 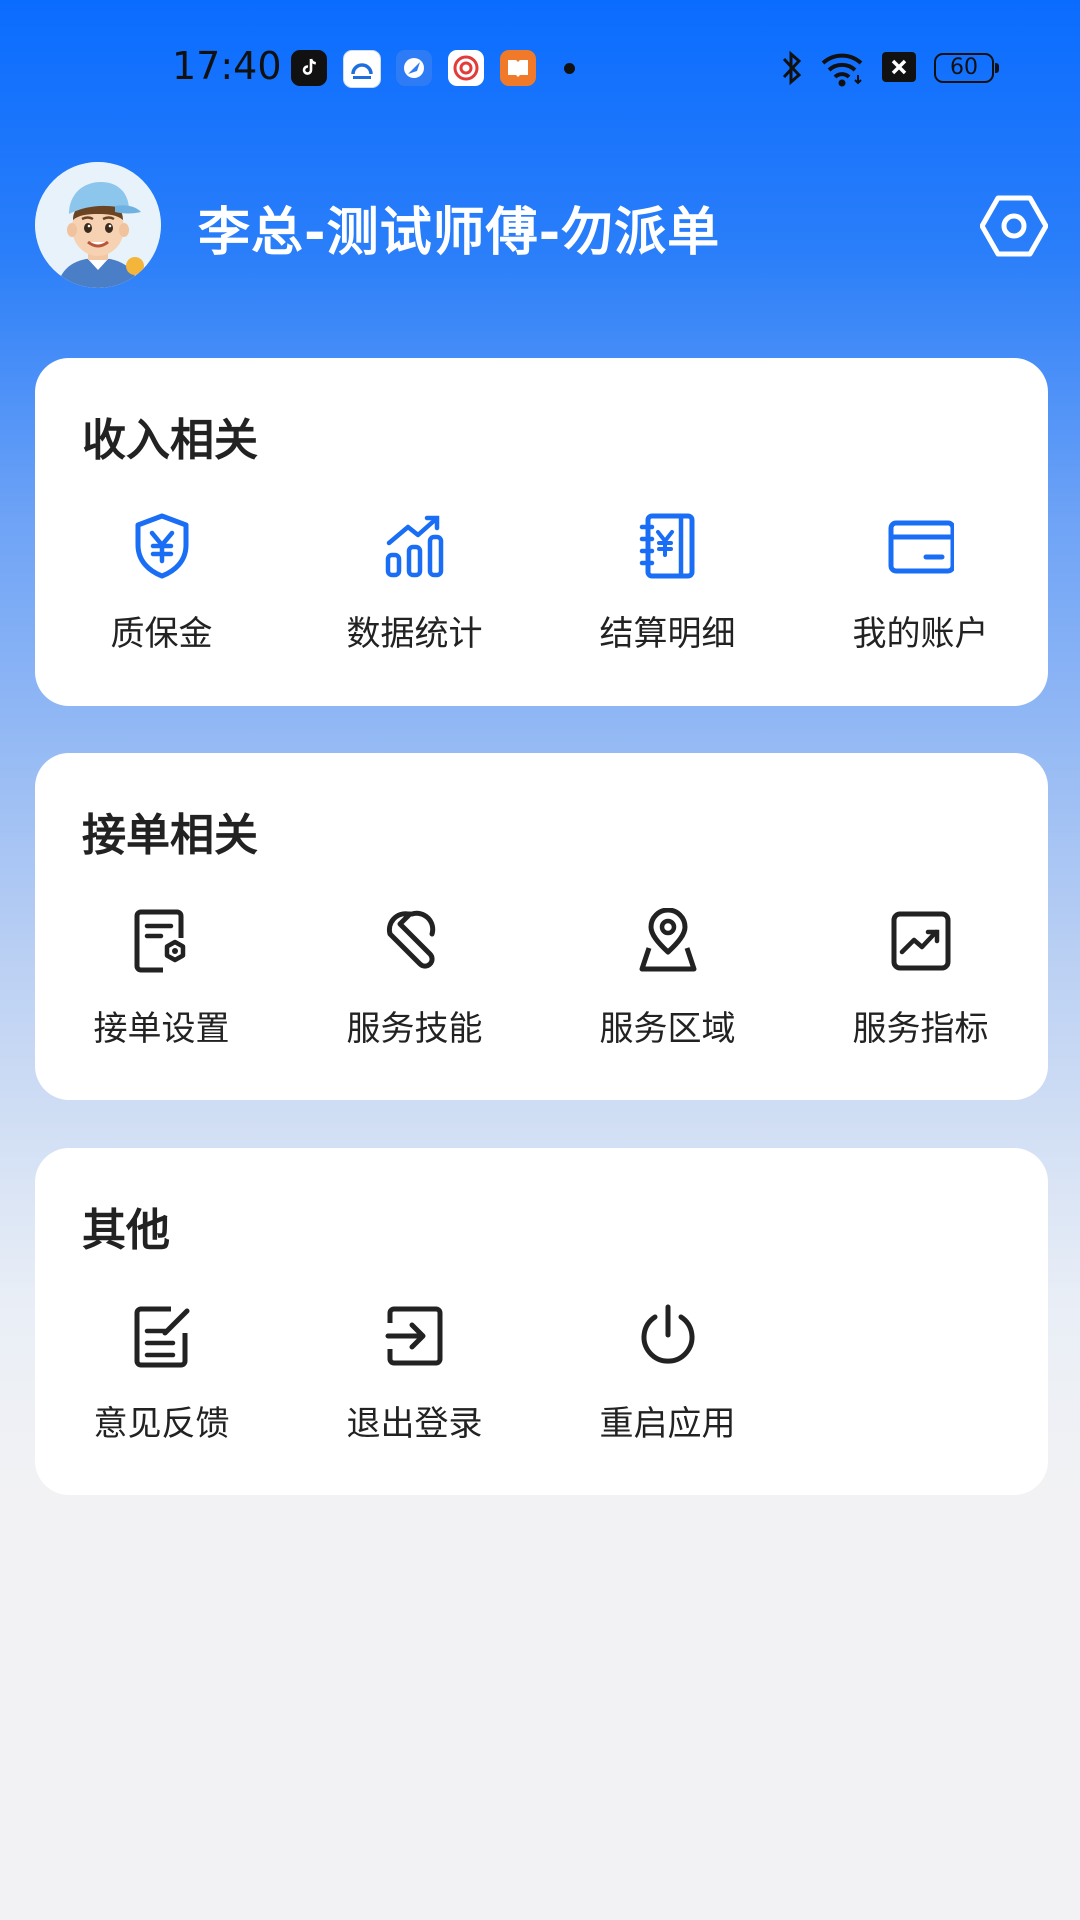 I want to click on item-label: 结算明细, so click(x=667, y=634).